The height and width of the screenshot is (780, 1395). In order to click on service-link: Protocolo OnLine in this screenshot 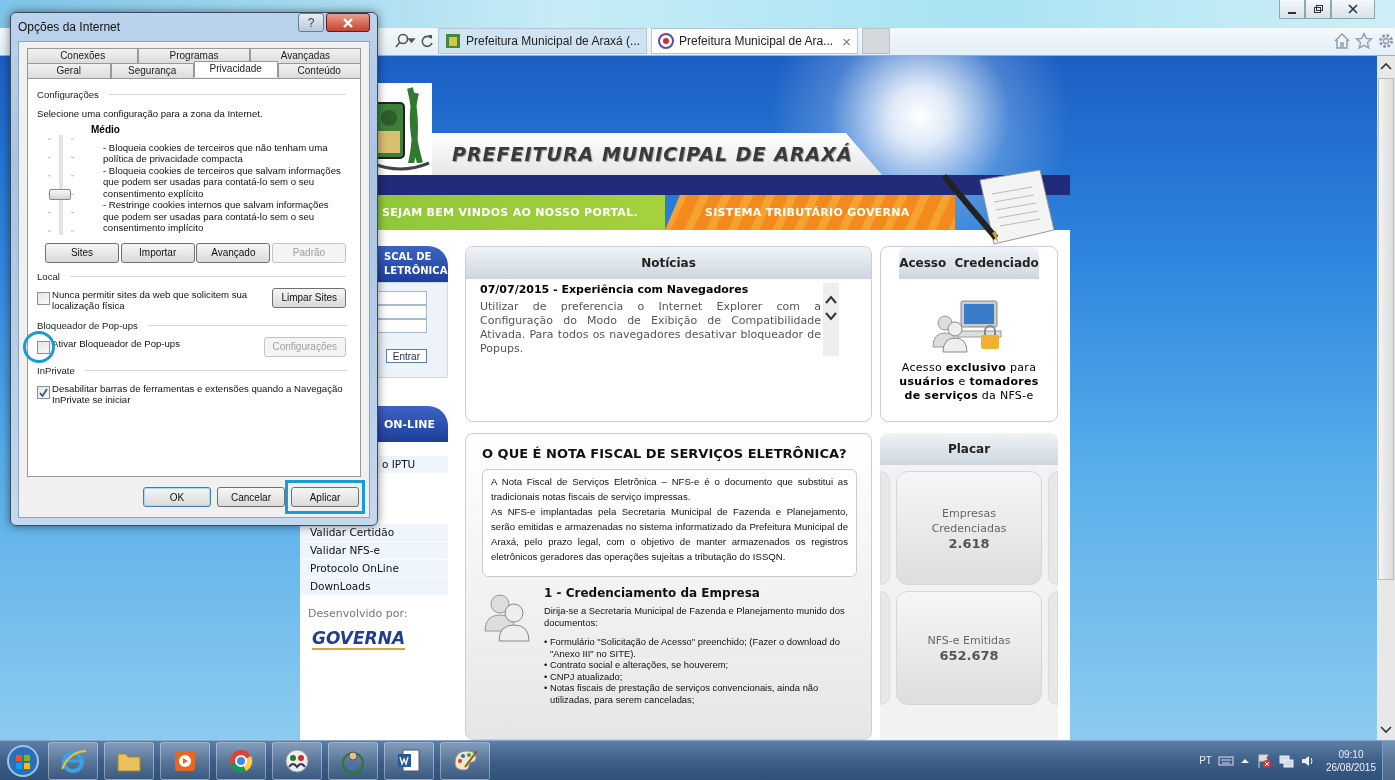, I will do `click(374, 568)`.